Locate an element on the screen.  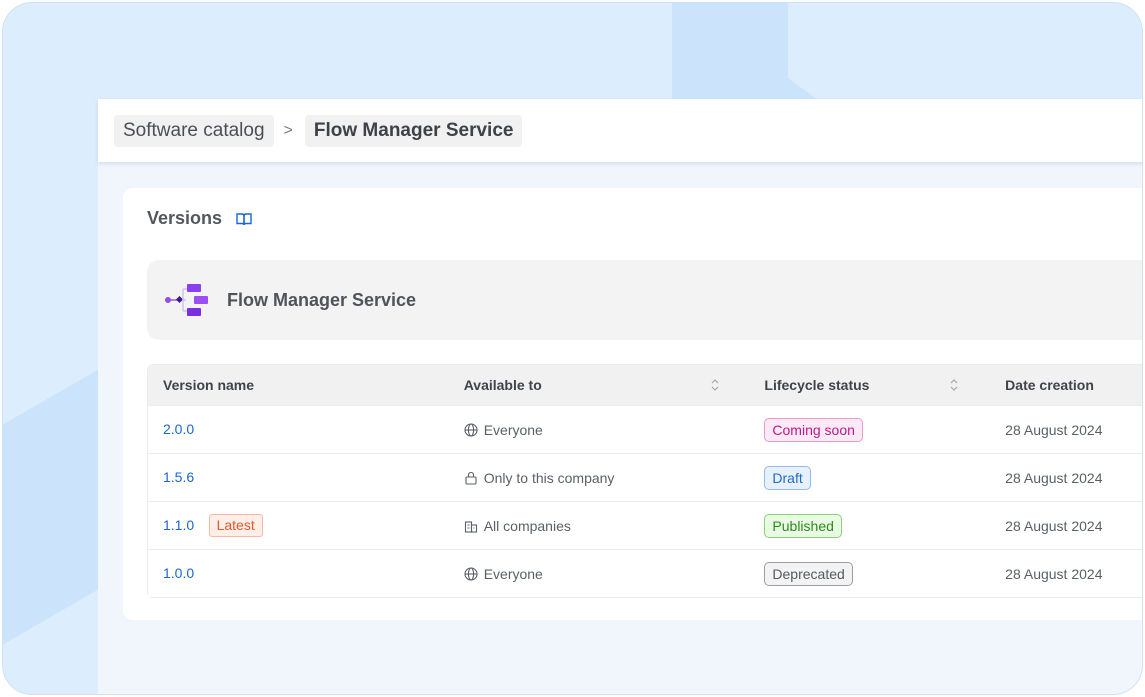
availability-label: Only to this company is located at coordinates (549, 477).